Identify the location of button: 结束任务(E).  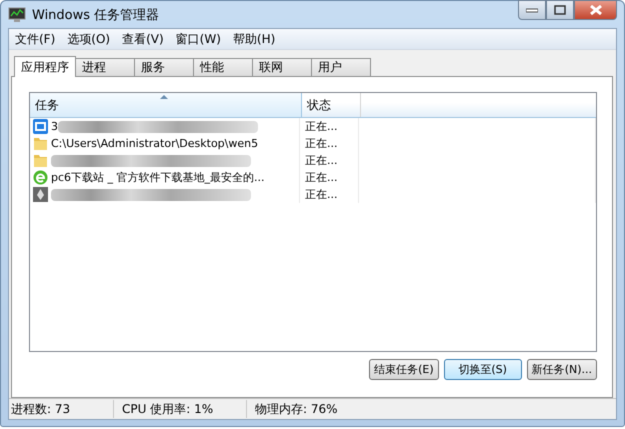
(404, 369).